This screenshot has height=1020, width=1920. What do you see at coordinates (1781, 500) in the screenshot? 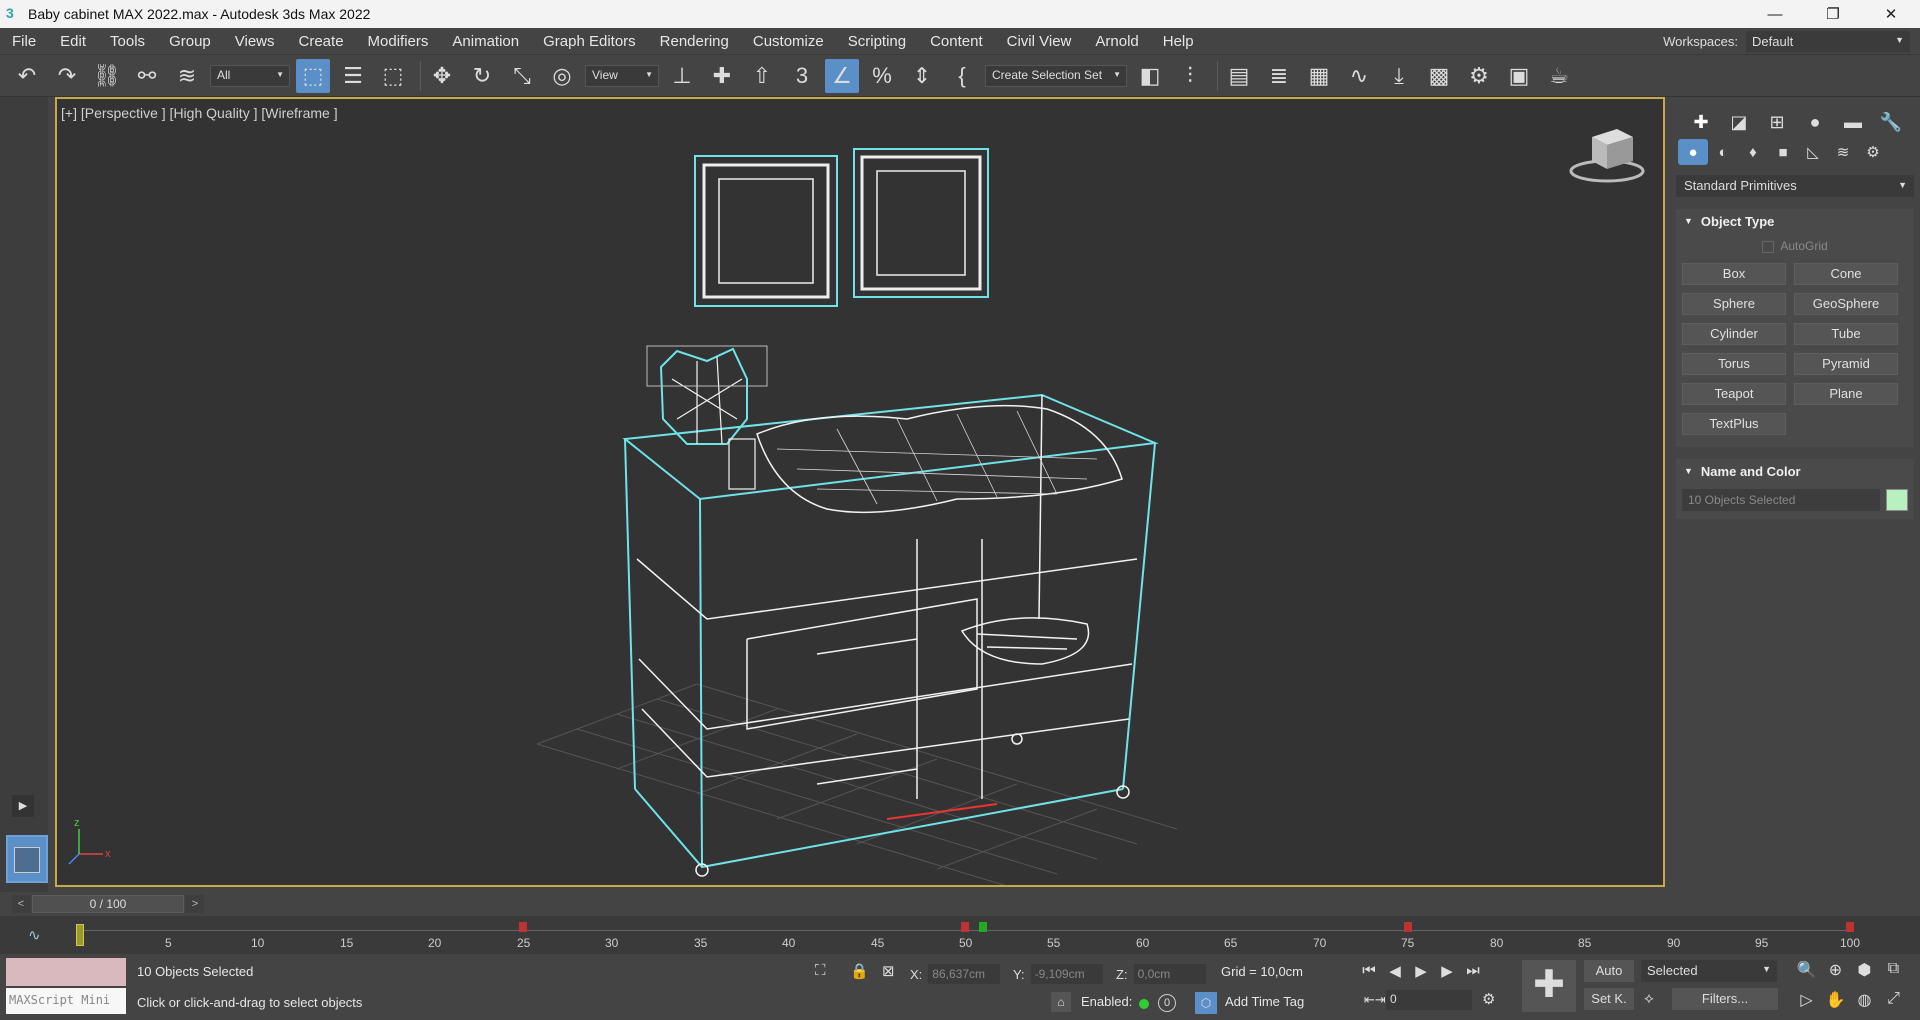
I see `object-name-field: 10 Objects Selected` at bounding box center [1781, 500].